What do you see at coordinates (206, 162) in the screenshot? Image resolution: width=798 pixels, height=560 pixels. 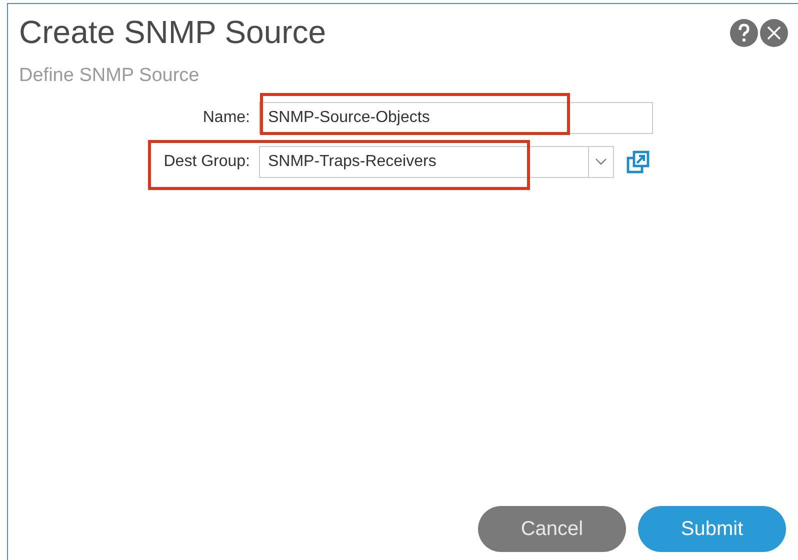 I see `field-label: Dest Group:` at bounding box center [206, 162].